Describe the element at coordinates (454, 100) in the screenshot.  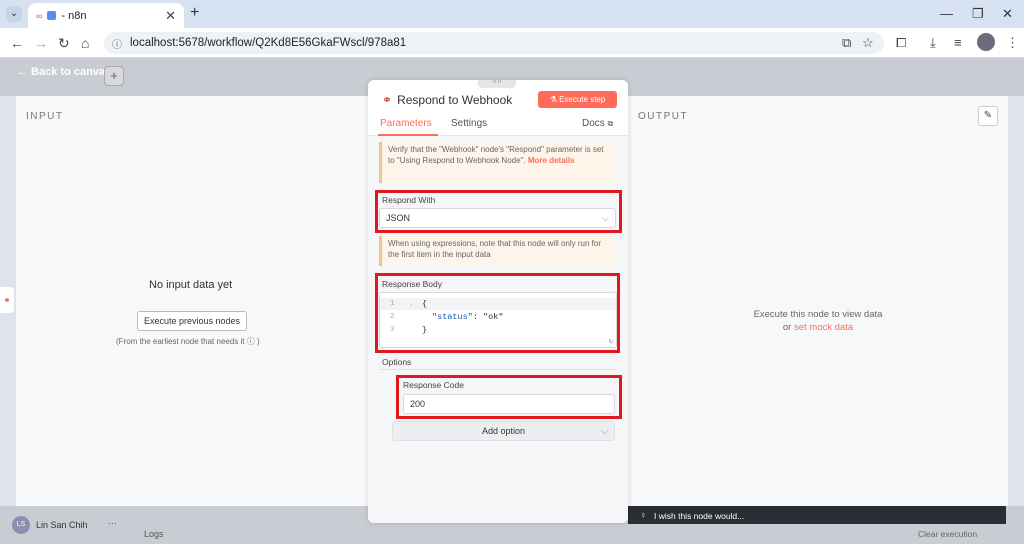
I see `node-name: Respond to Webhook` at that location.